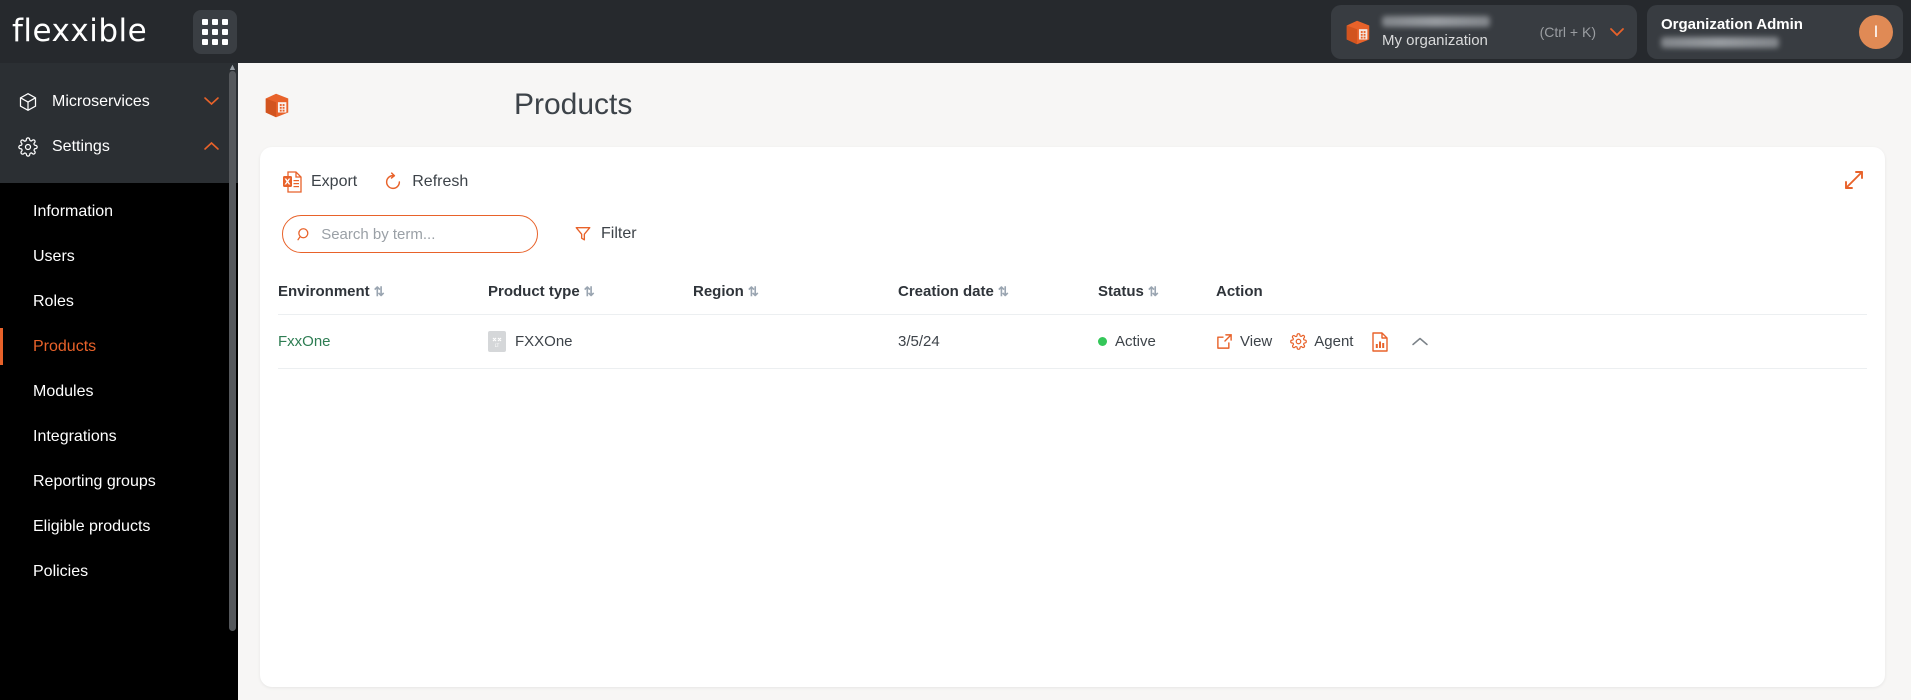 The width and height of the screenshot is (1911, 700). What do you see at coordinates (287, 182) in the screenshot?
I see `svg-text: X` at bounding box center [287, 182].